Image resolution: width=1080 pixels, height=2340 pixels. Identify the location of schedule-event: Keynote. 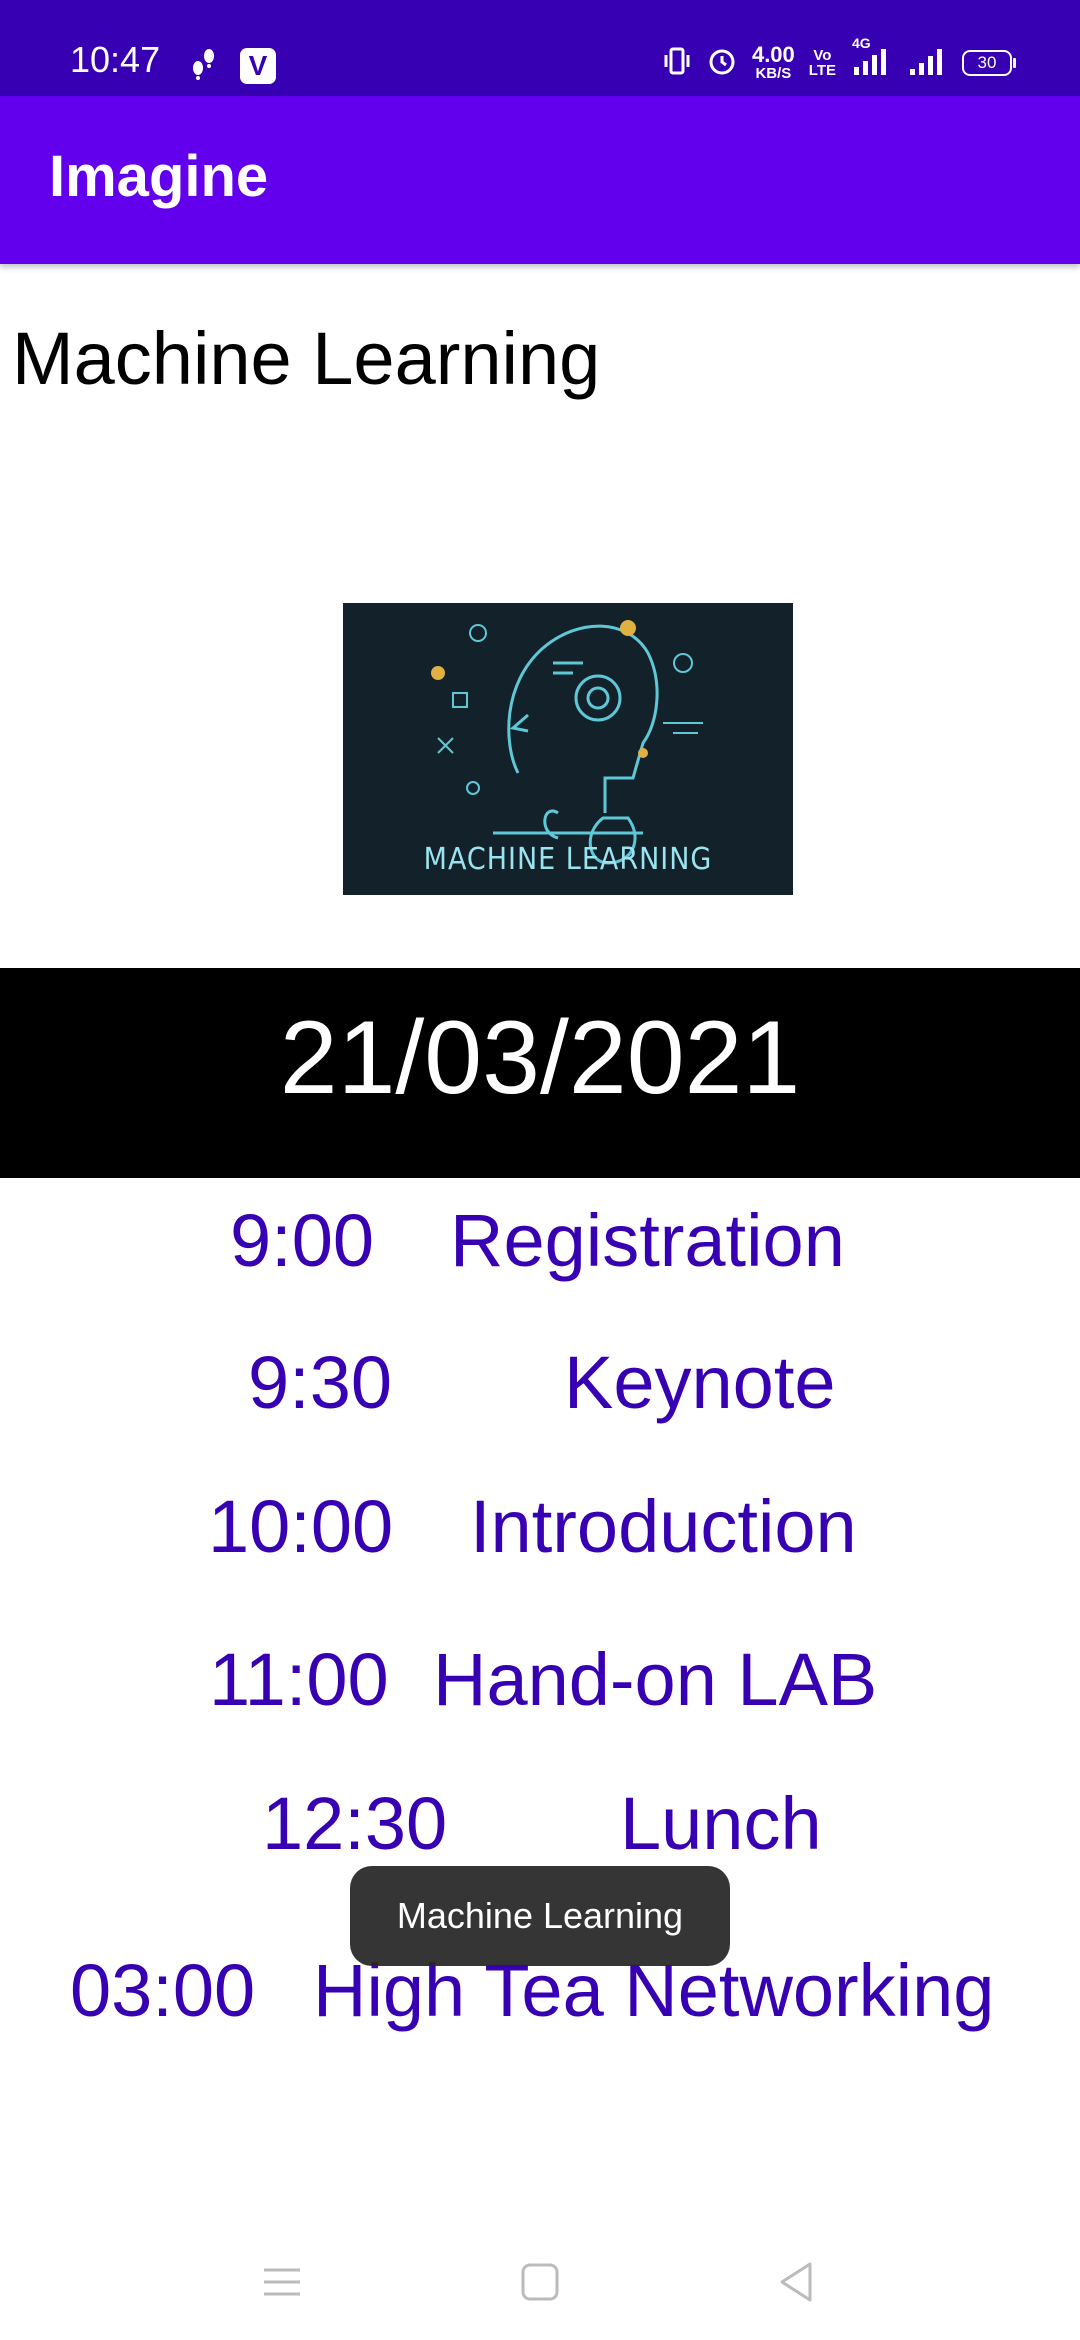
(700, 1382).